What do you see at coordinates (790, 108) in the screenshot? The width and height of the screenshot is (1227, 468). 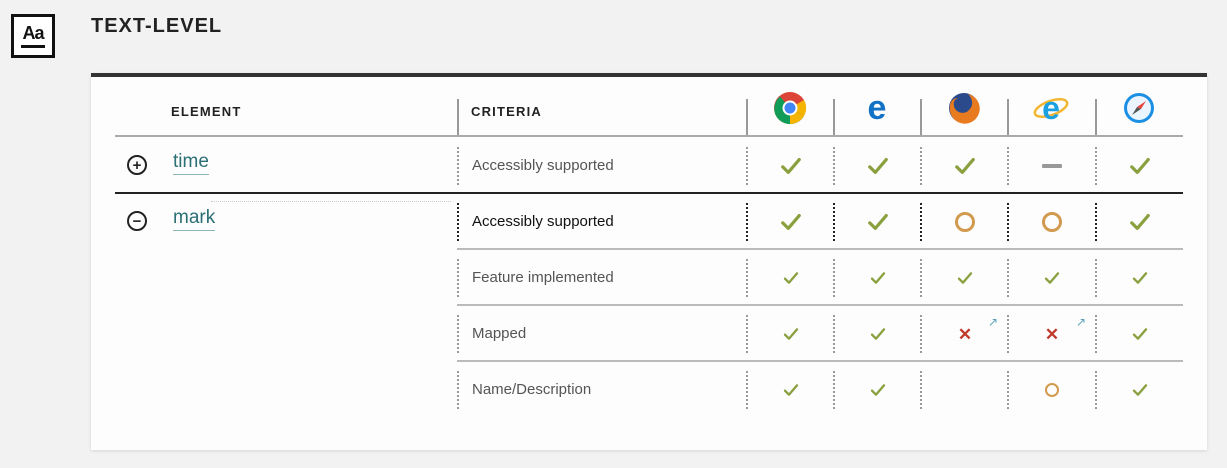 I see `chrome-icon` at bounding box center [790, 108].